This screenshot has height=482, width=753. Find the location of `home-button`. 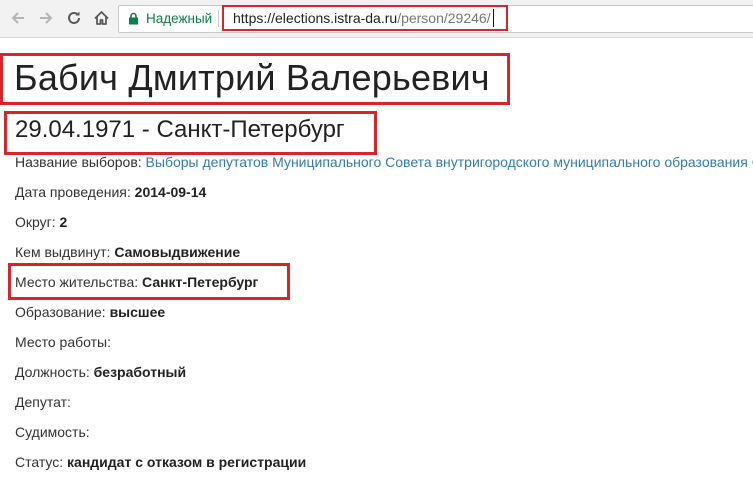

home-button is located at coordinates (101, 18).